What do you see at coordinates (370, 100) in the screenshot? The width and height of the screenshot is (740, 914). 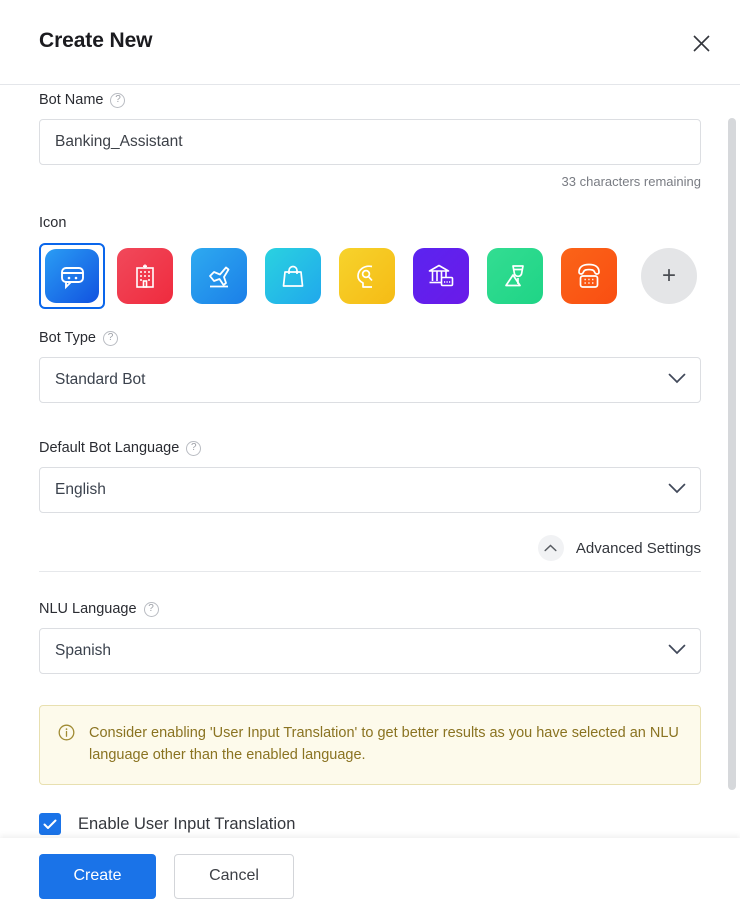 I see `bot-name-label: Bot Name ?` at bounding box center [370, 100].